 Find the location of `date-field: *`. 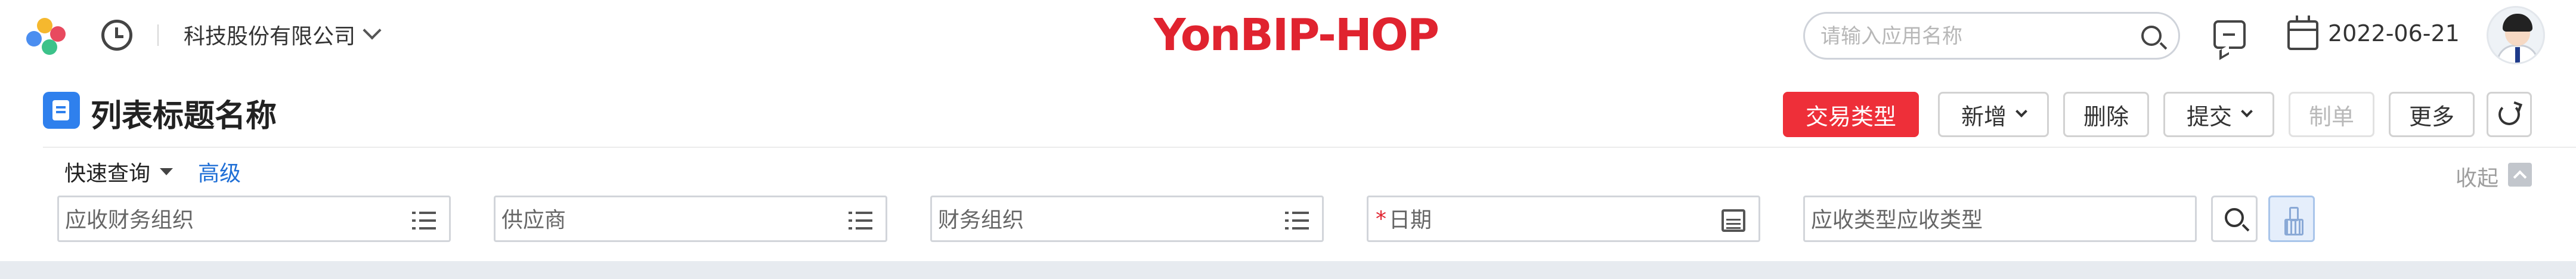

date-field: * is located at coordinates (1564, 219).